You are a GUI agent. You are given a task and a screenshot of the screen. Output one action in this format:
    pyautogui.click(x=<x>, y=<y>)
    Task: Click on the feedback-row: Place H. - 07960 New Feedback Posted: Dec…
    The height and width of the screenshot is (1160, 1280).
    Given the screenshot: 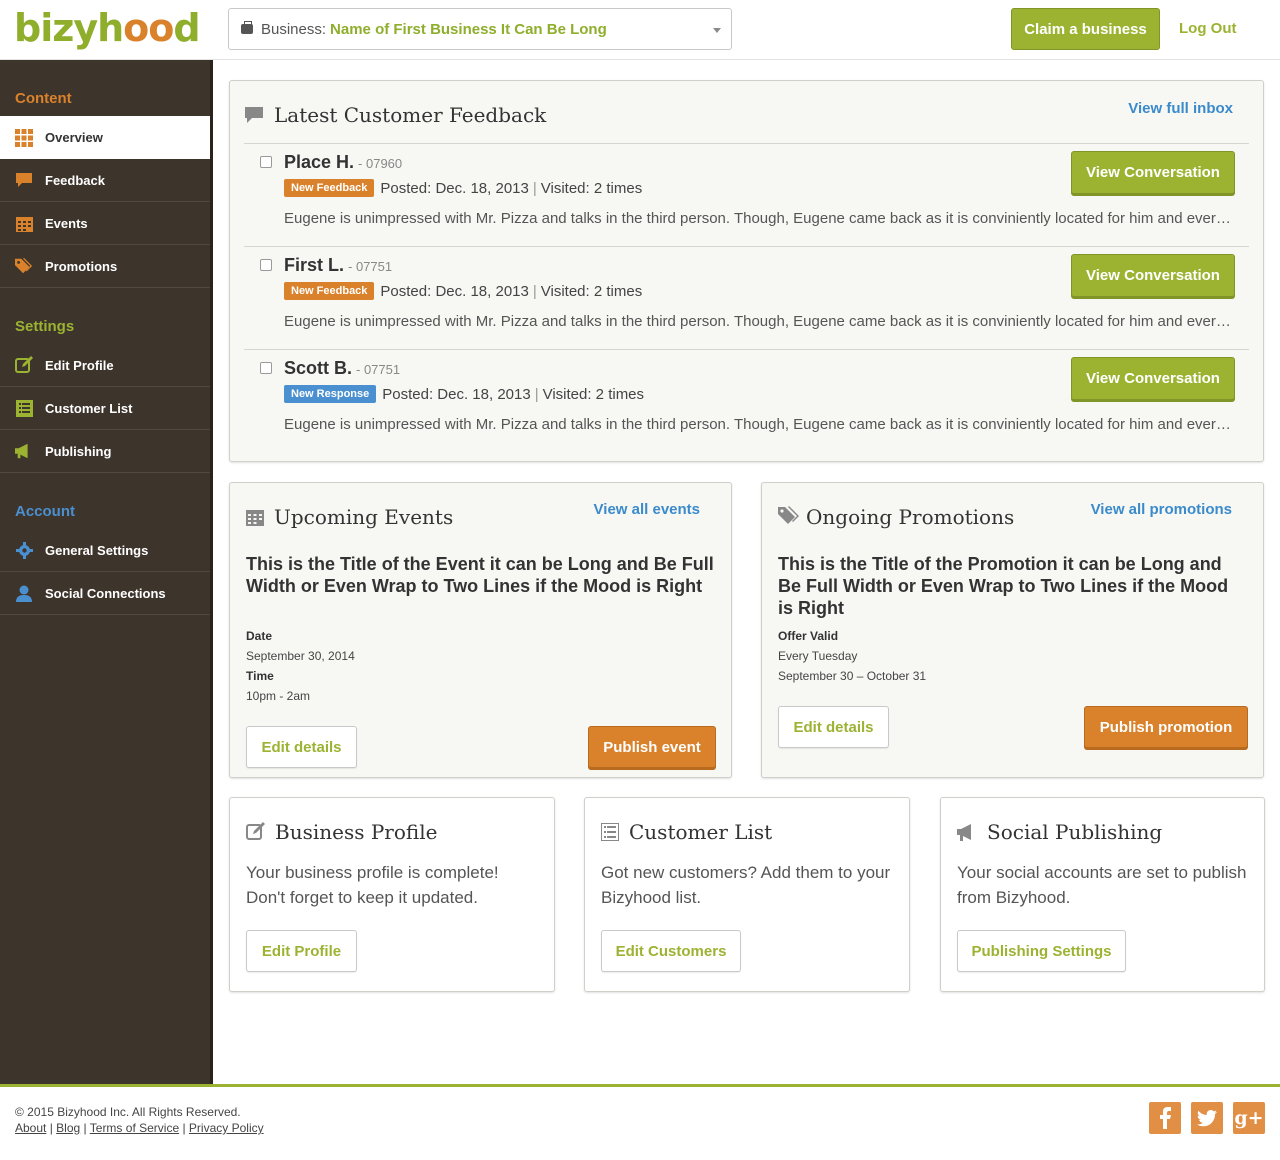 What is the action you would take?
    pyautogui.click(x=746, y=194)
    